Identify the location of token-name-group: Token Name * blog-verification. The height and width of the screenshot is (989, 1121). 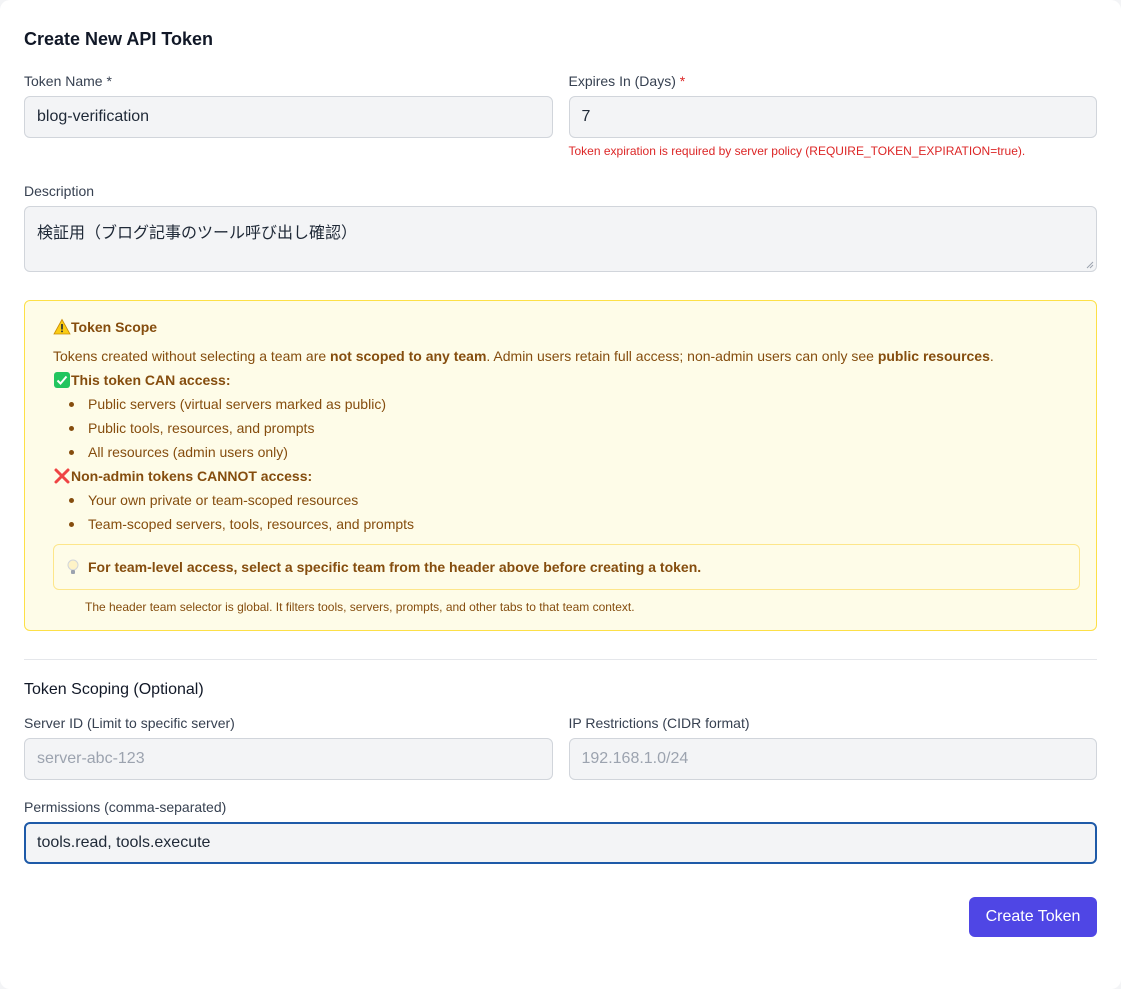
(288, 115).